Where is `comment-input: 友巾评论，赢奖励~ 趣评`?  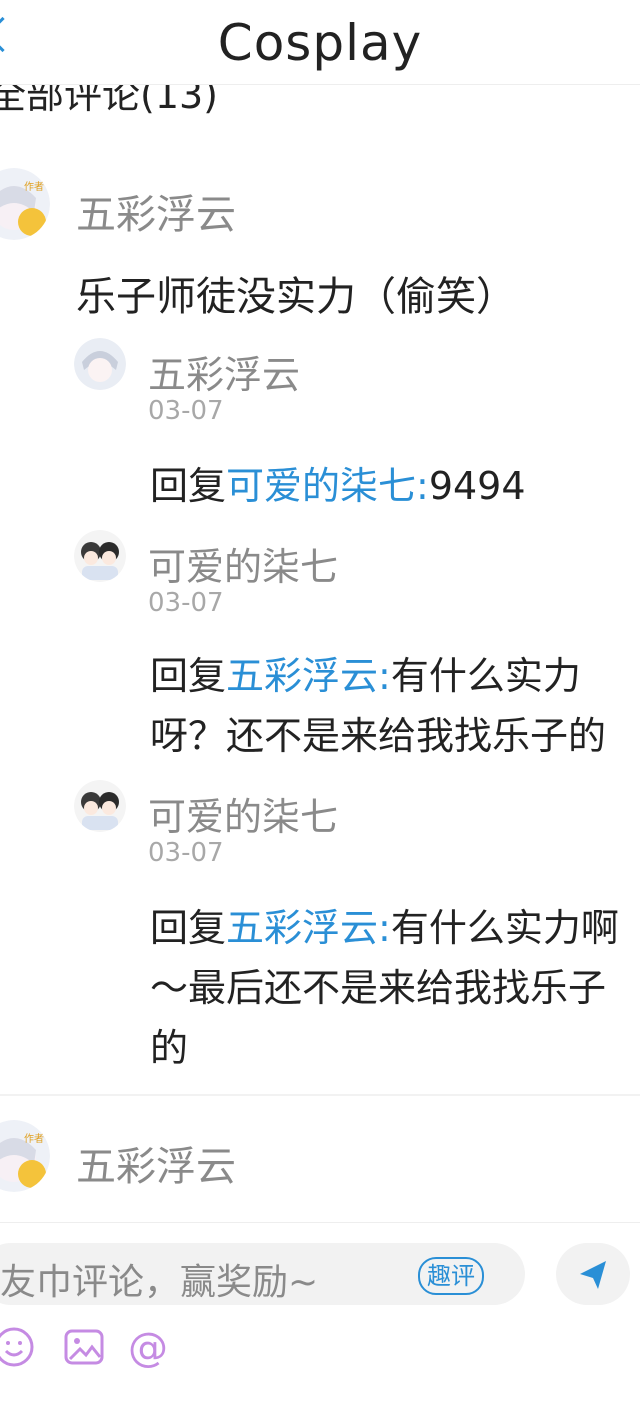 comment-input: 友巾评论，赢奖励~ 趣评 is located at coordinates (262, 1274).